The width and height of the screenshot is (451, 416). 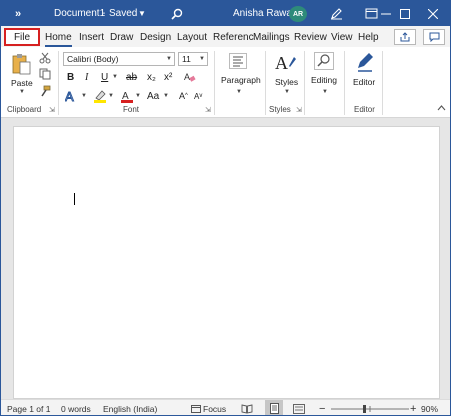 What do you see at coordinates (413, 407) in the screenshot?
I see `zoom-in-button: +` at bounding box center [413, 407].